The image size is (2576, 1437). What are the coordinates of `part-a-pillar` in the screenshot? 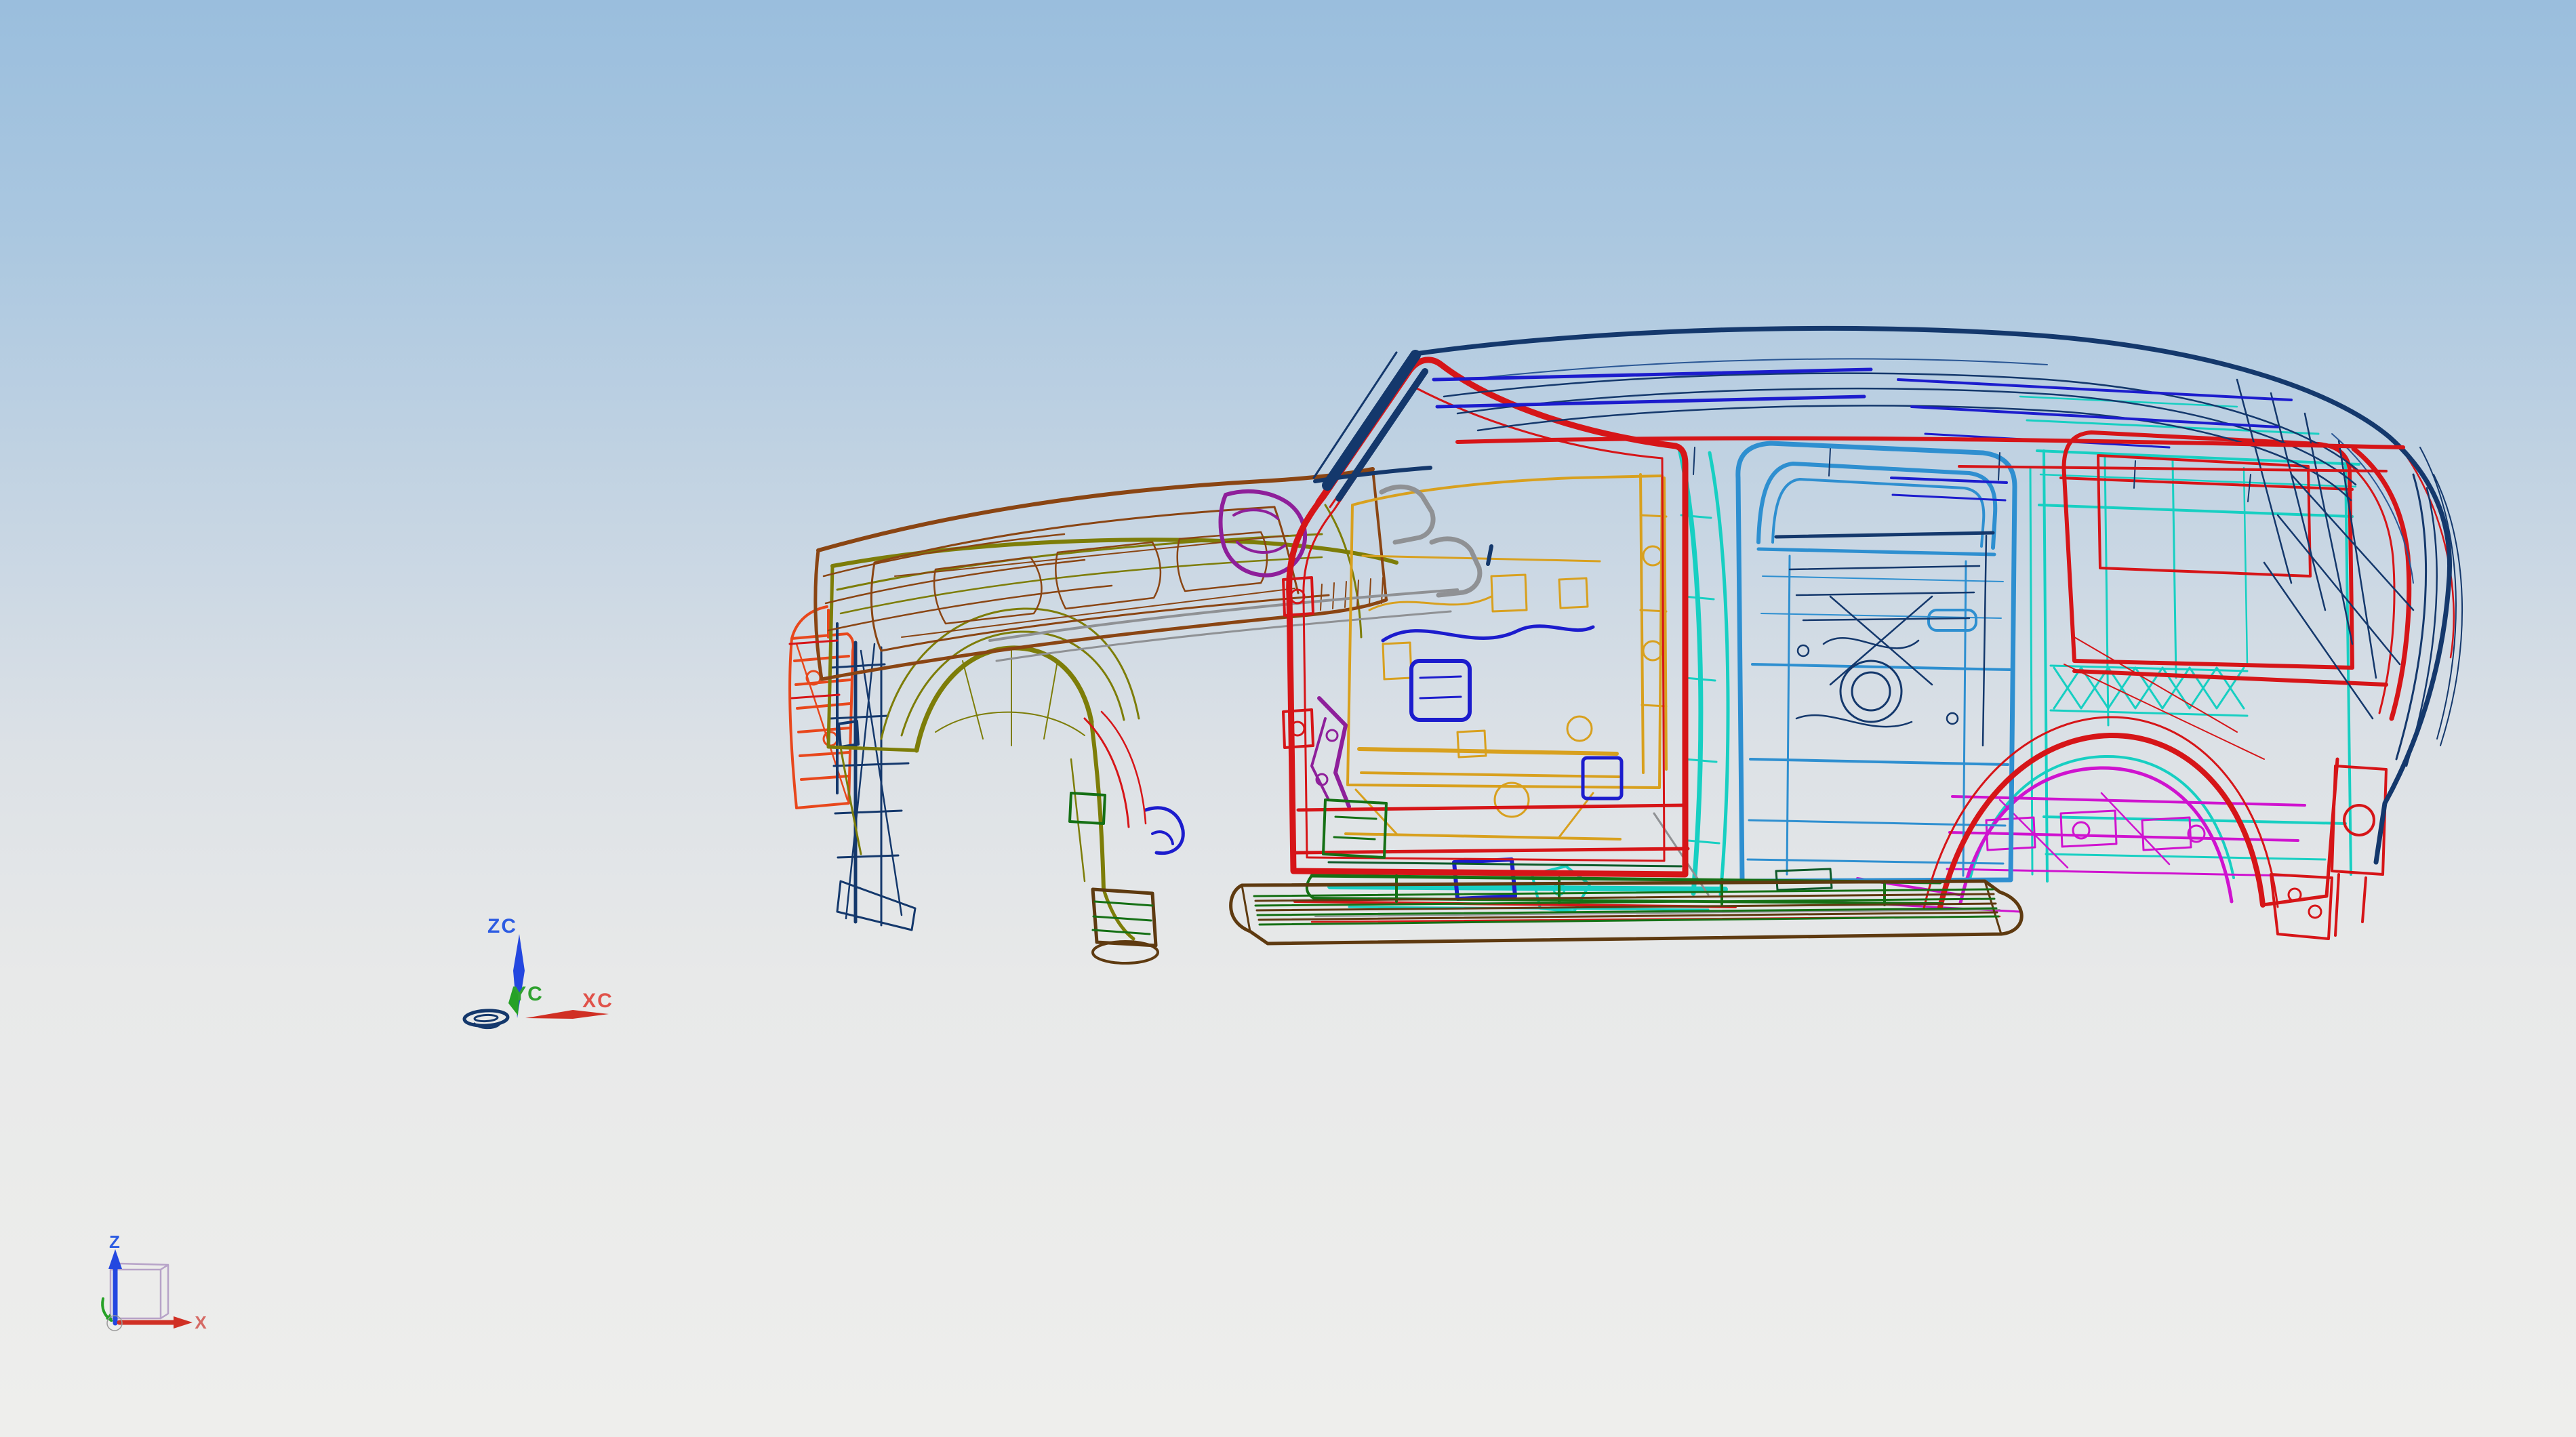 It's located at (1412, 458).